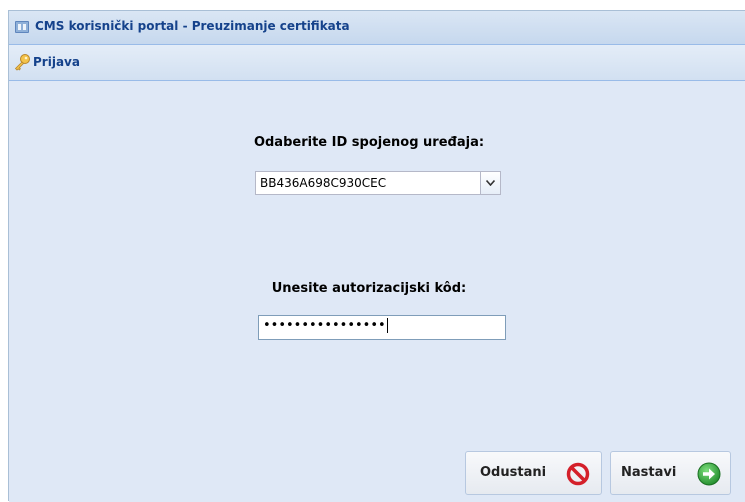 Image resolution: width=745 pixels, height=502 pixels. Describe the element at coordinates (578, 474) in the screenshot. I see `cancel-icon` at that location.